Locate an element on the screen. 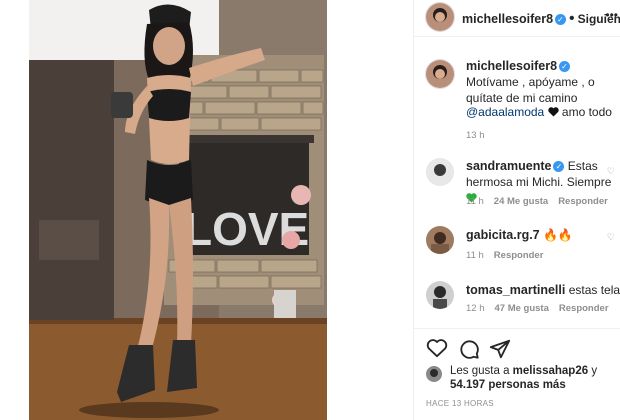  comment-icon is located at coordinates (469, 349).